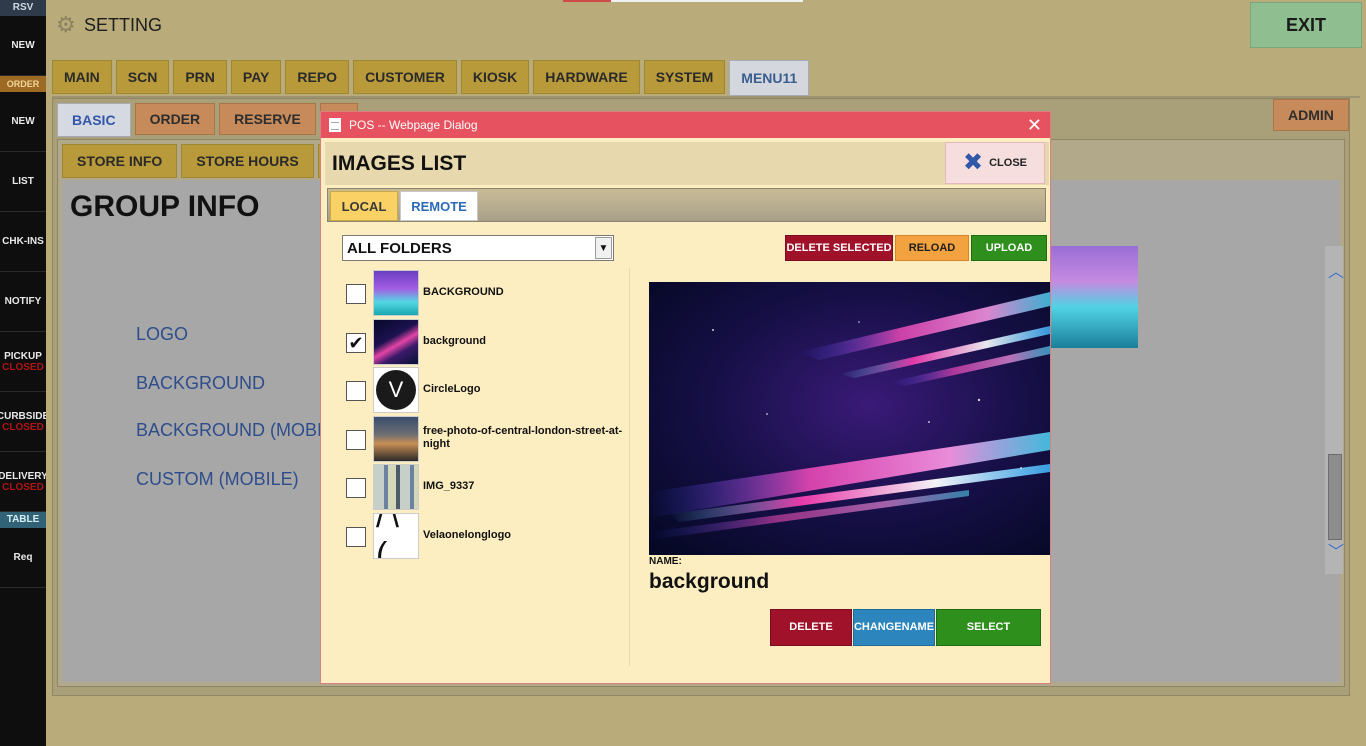 This screenshot has height=746, width=1366. I want to click on long-logo-icon: /\(, so click(389, 535).